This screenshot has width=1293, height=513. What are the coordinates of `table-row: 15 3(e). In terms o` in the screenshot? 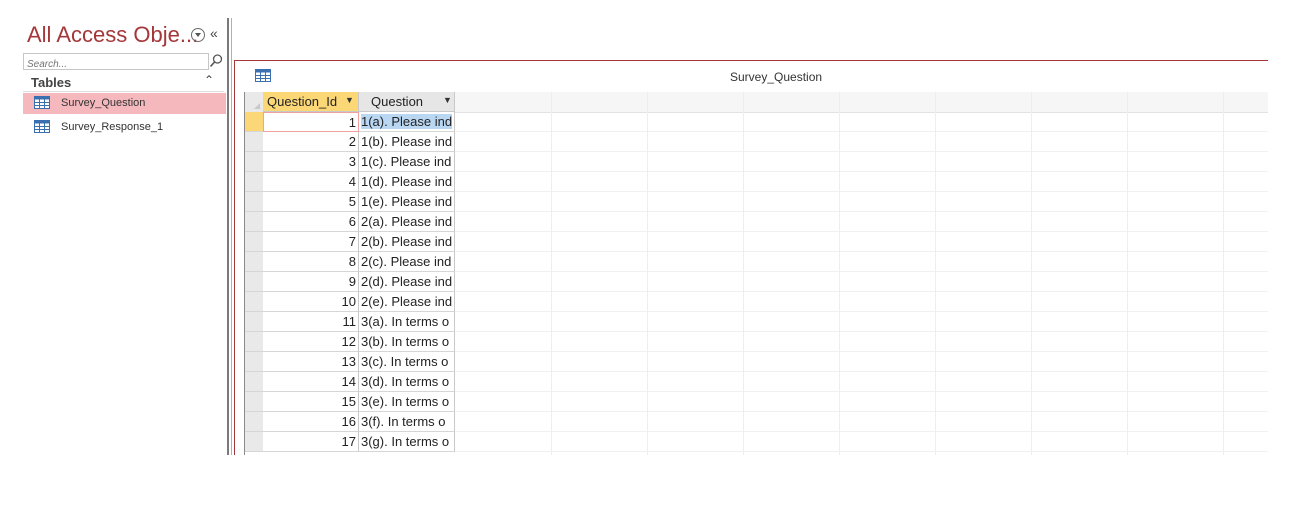 It's located at (756, 402).